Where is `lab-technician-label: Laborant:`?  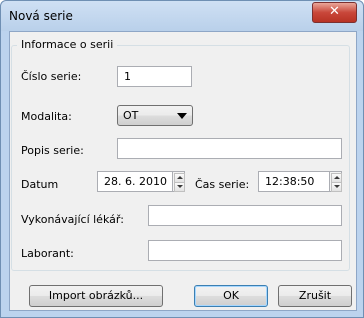 lab-technician-label: Laborant: is located at coordinates (47, 253).